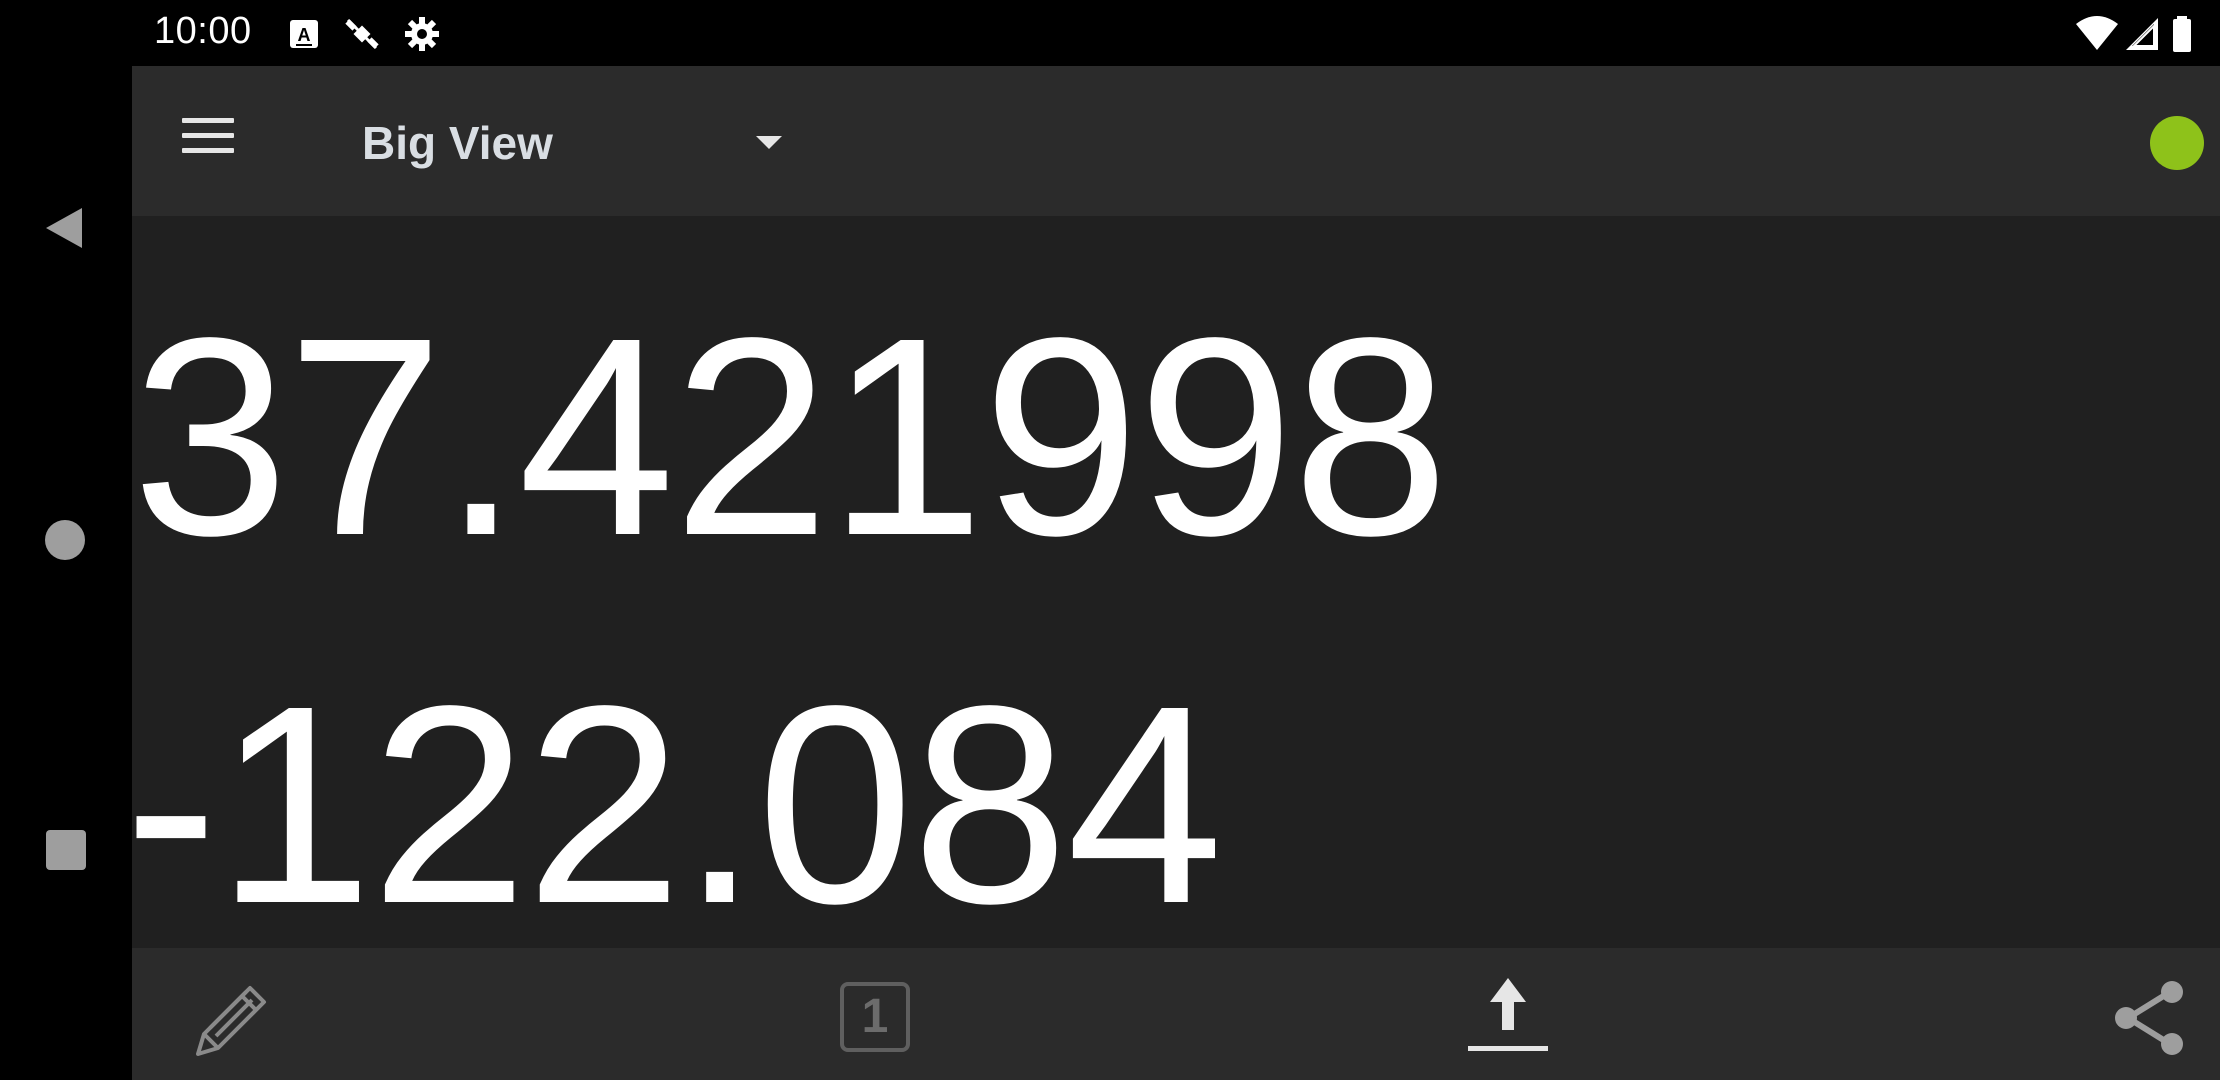  I want to click on share-button, so click(2142, 1014).